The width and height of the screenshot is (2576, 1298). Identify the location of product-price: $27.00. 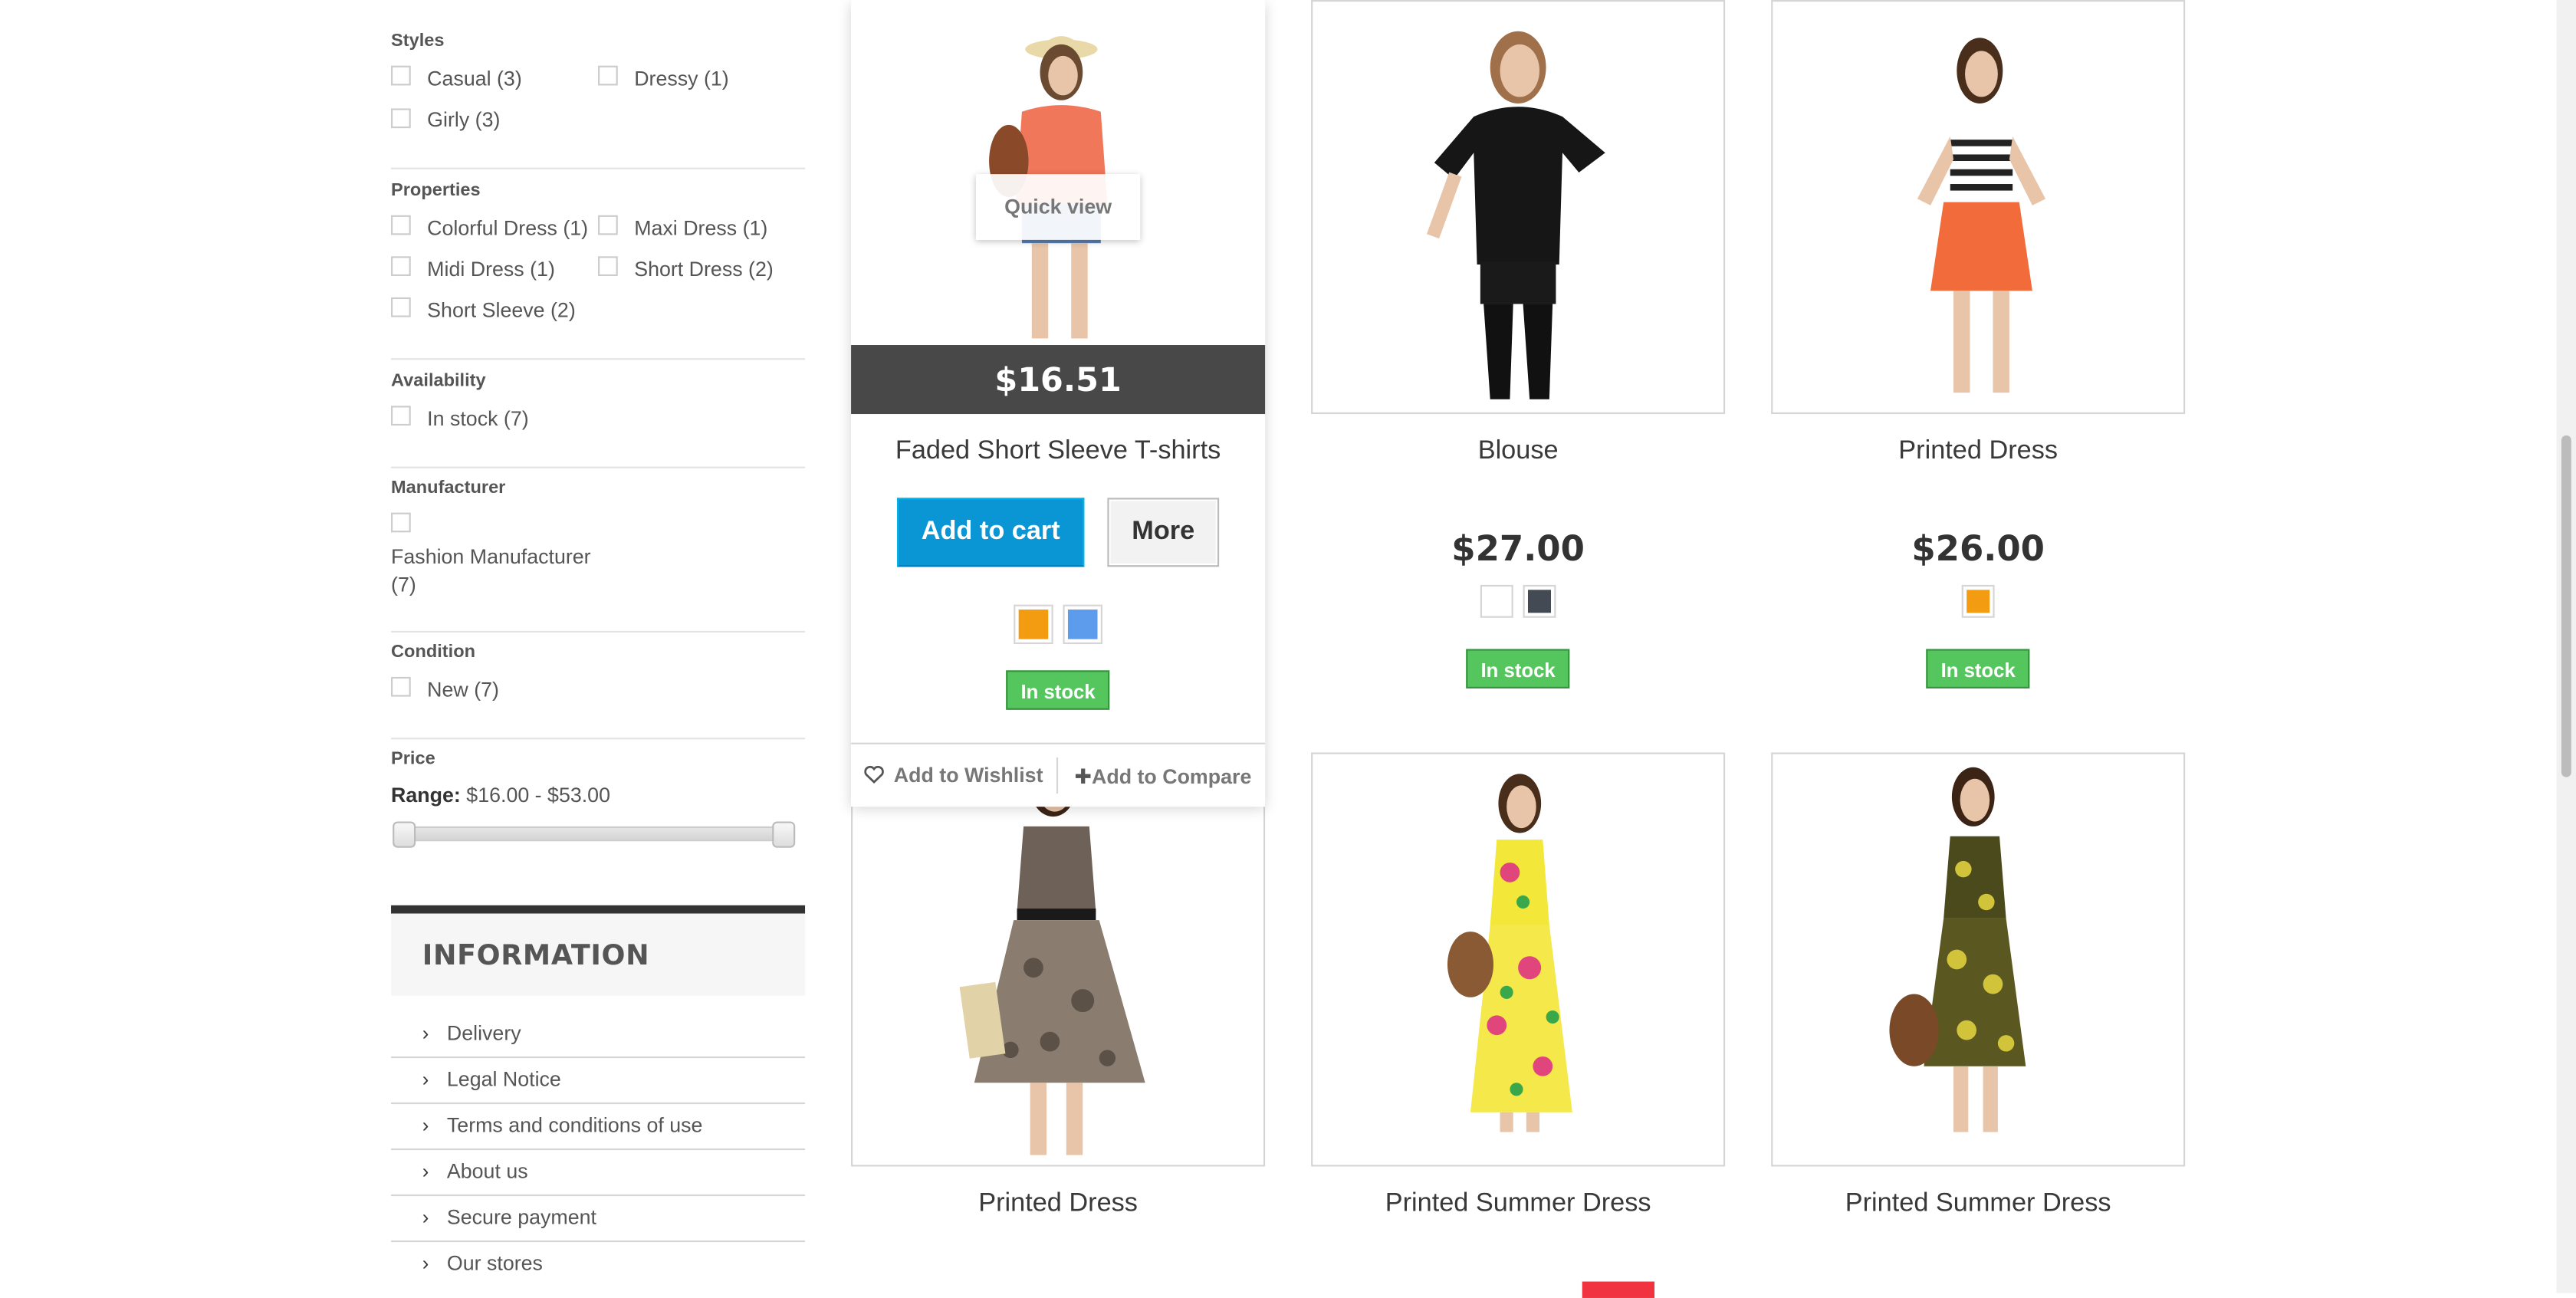
(1518, 549).